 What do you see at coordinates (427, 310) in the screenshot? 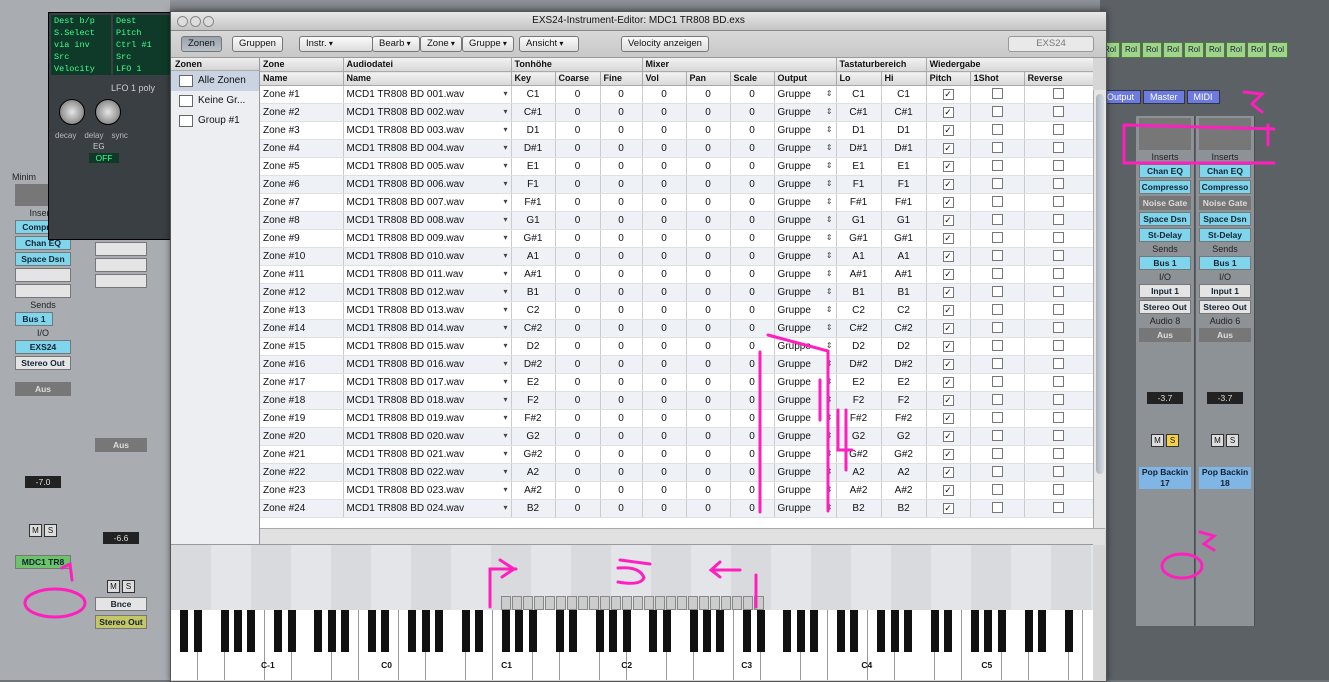
I see `cell-file: MCD1 TR808 BD 013.wav ▾` at bounding box center [427, 310].